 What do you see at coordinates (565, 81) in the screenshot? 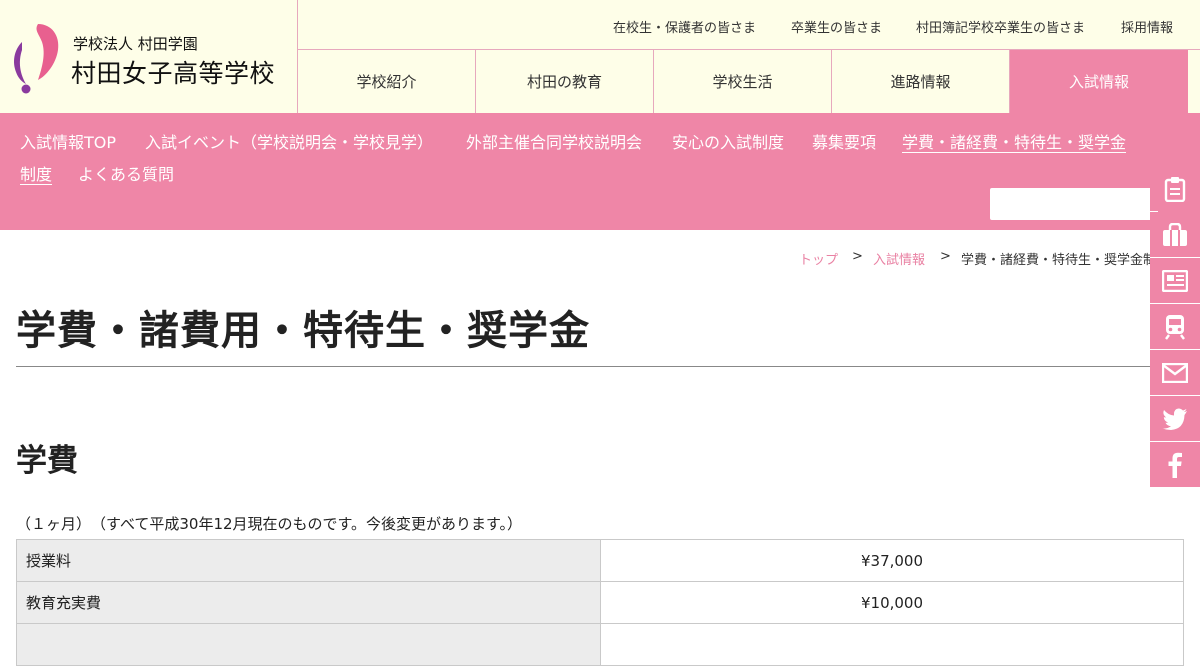
I see `nav-education: 村田の教育` at bounding box center [565, 81].